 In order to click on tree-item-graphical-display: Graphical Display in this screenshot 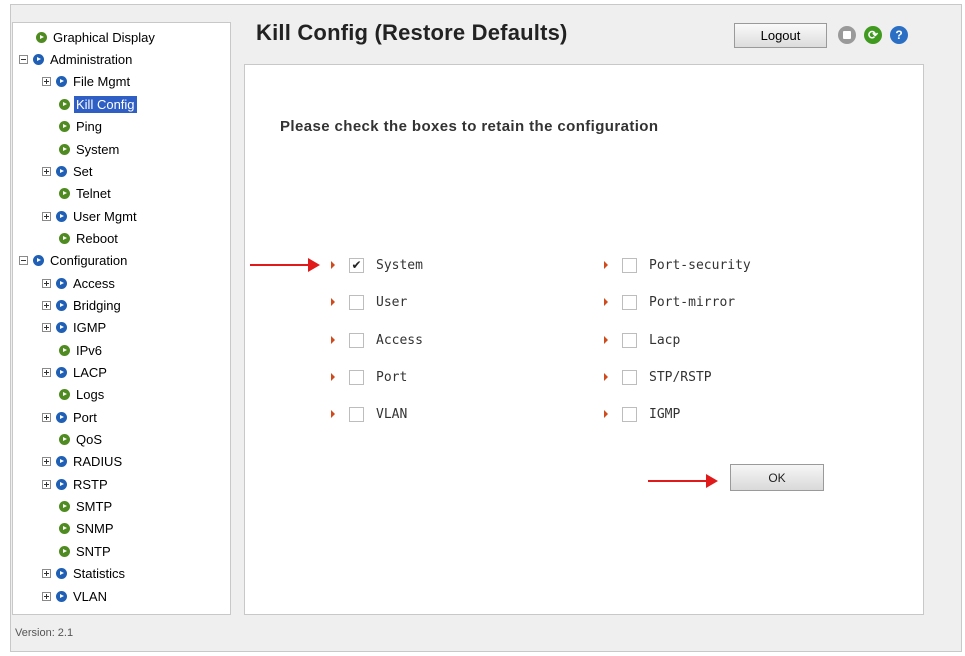, I will do `click(96, 37)`.